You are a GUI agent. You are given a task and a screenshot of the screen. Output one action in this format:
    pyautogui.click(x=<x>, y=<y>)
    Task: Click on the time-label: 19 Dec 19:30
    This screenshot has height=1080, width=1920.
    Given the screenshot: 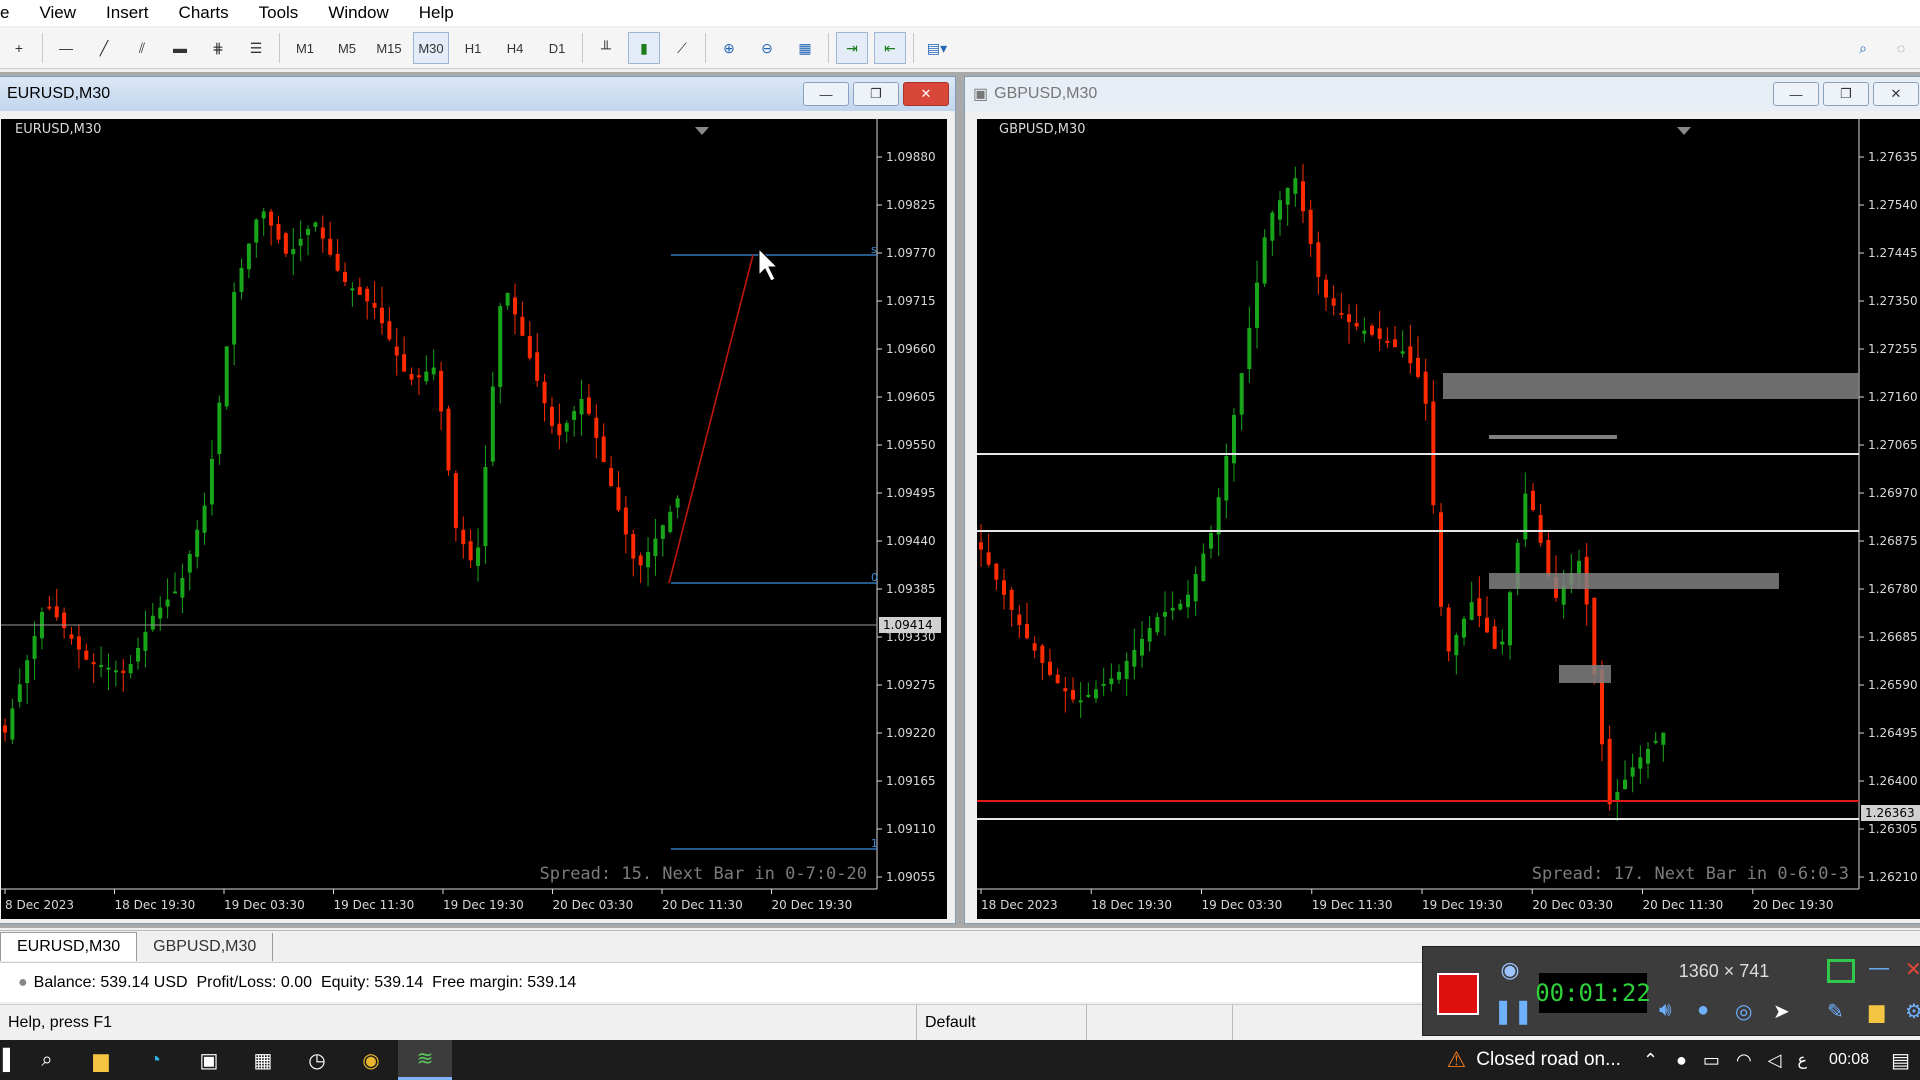 What is the action you would take?
    pyautogui.click(x=1462, y=905)
    